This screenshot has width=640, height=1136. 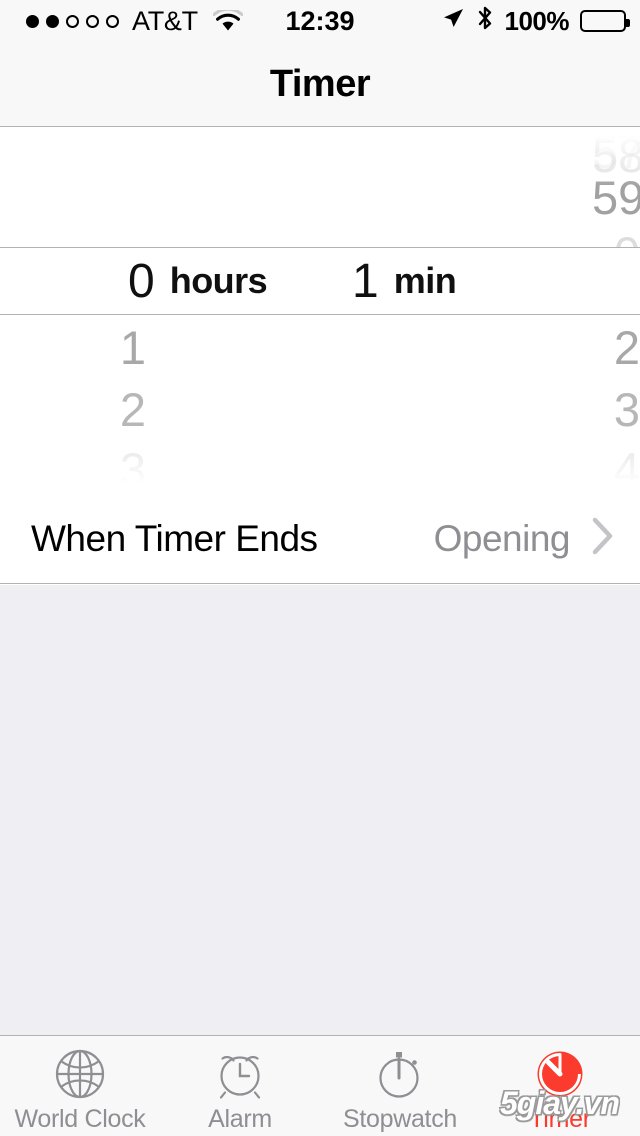 What do you see at coordinates (240, 1074) in the screenshot?
I see `alarm-clock-icon` at bounding box center [240, 1074].